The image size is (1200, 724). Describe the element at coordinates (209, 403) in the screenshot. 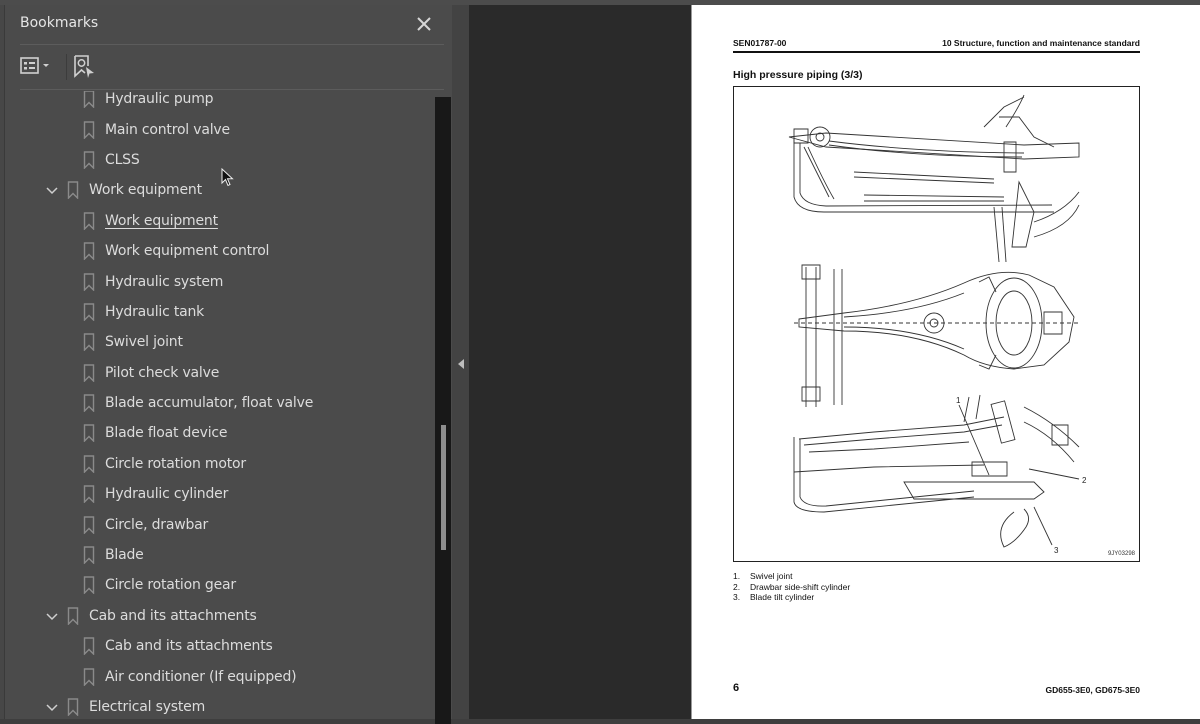

I see `bookmark-label: Blade accumulator, float valve` at that location.